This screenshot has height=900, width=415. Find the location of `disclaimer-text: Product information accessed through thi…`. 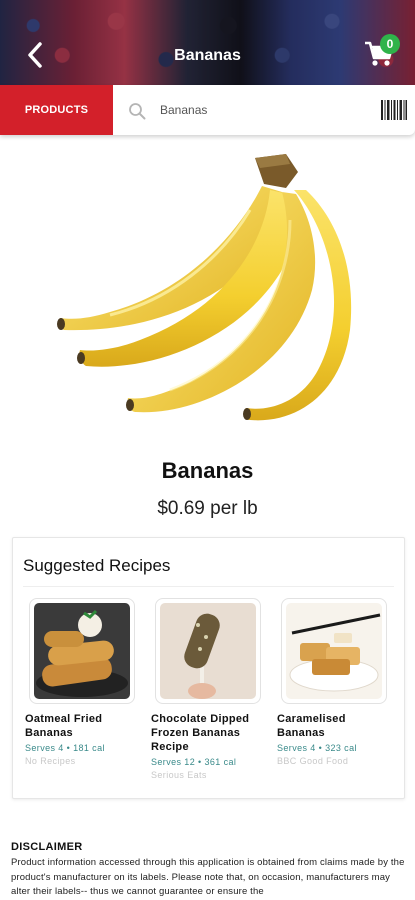

disclaimer-text: Product information accessed through thi… is located at coordinates (208, 877).